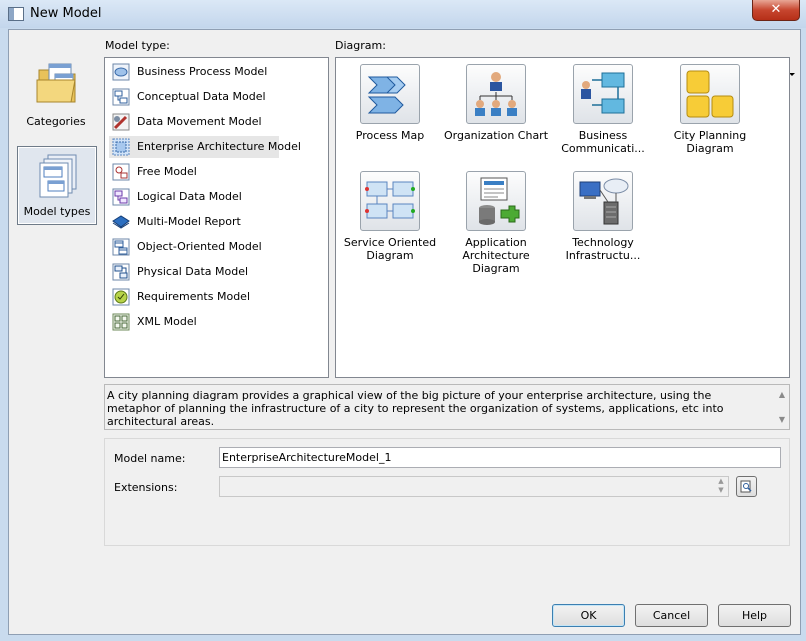 The height and width of the screenshot is (641, 806). I want to click on city-planning-icon, so click(710, 94).